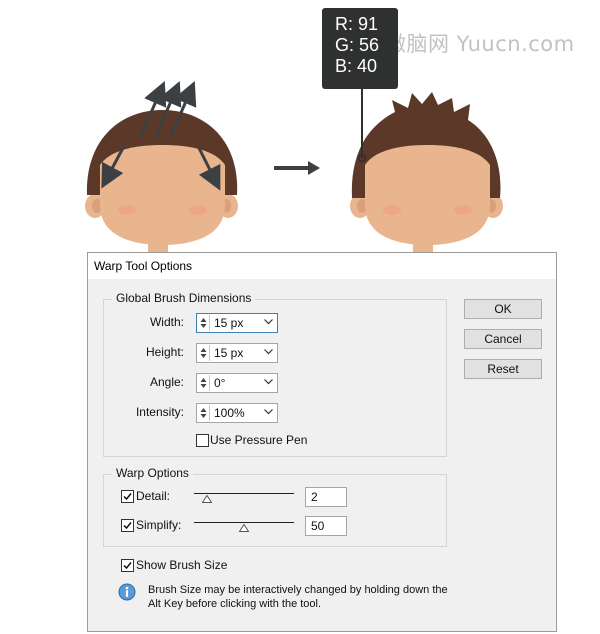  Describe the element at coordinates (244, 522) in the screenshot. I see `simplify-slider-track` at that location.